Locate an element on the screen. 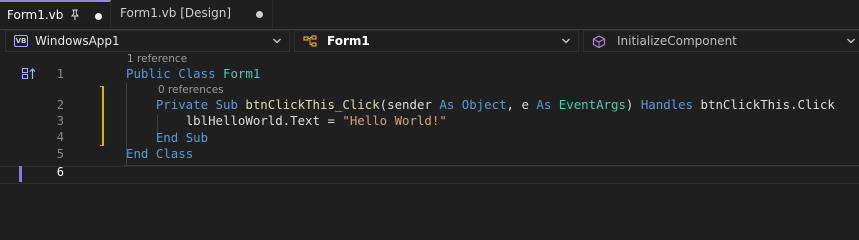  class-member-gutter-icon is located at coordinates (29, 74).